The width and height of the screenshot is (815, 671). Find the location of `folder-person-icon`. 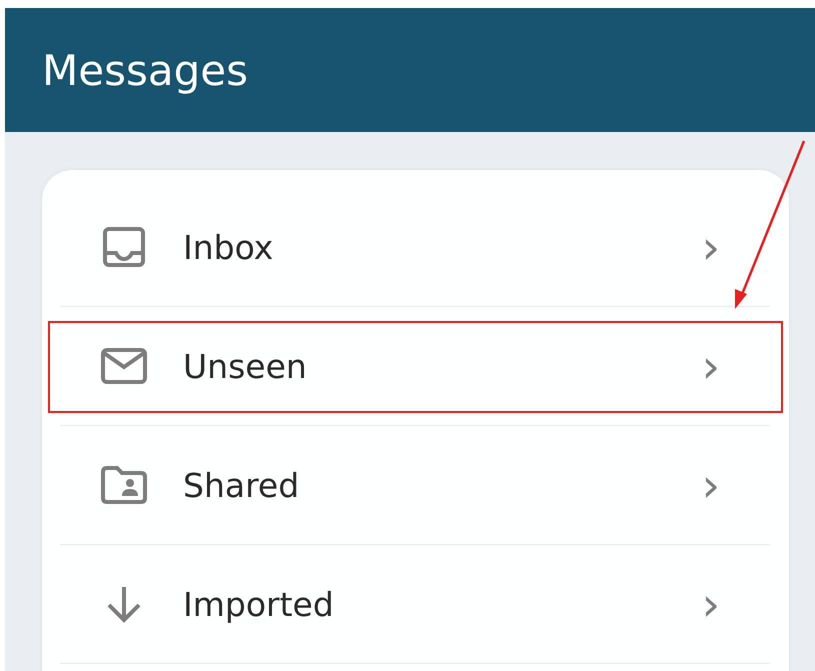

folder-person-icon is located at coordinates (123, 485).